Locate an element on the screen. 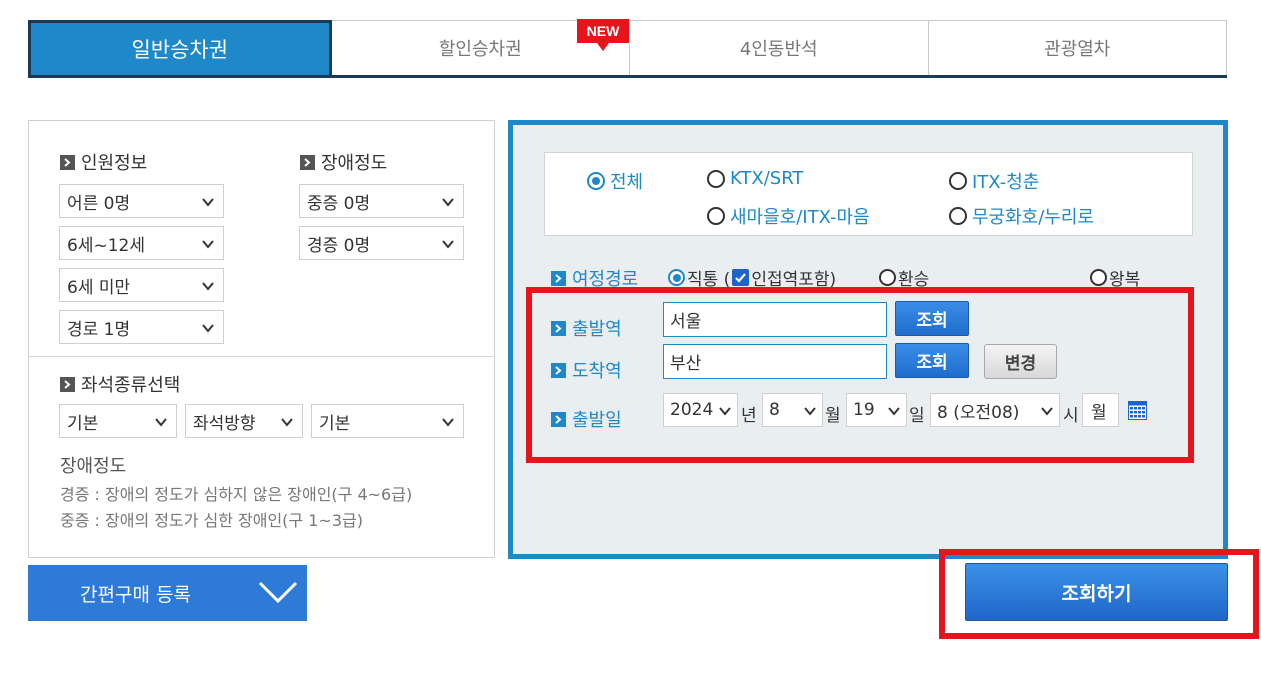  disability-info-title: 장애정도 is located at coordinates (93, 466).